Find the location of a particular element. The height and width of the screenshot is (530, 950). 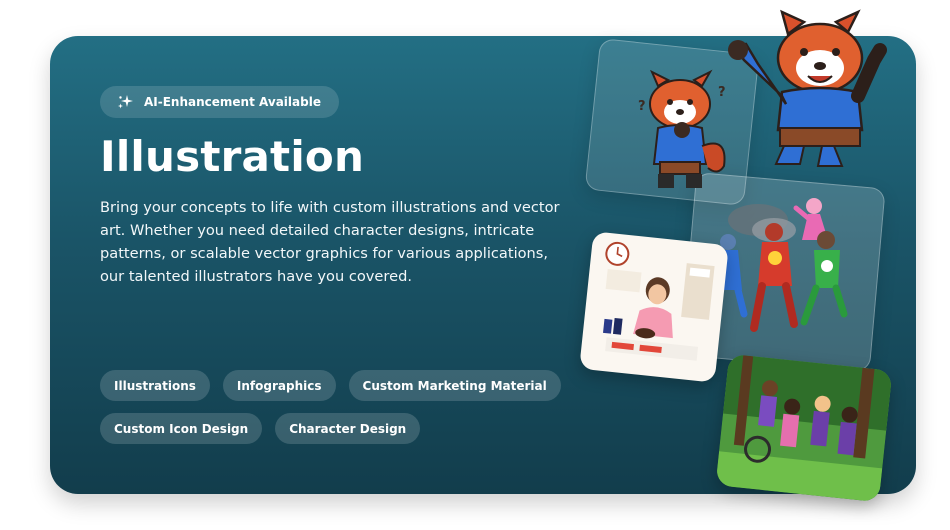

tag-row: Custom Icon Design Character Design is located at coordinates (335, 428).